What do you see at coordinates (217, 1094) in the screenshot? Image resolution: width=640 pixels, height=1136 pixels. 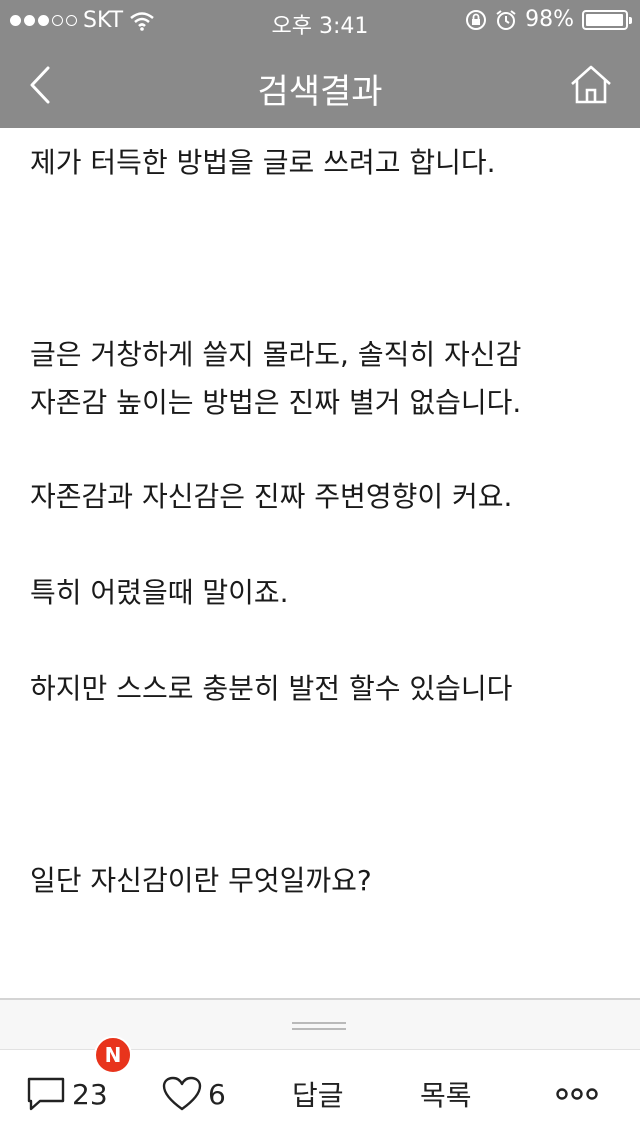 I see `like-count: 6` at bounding box center [217, 1094].